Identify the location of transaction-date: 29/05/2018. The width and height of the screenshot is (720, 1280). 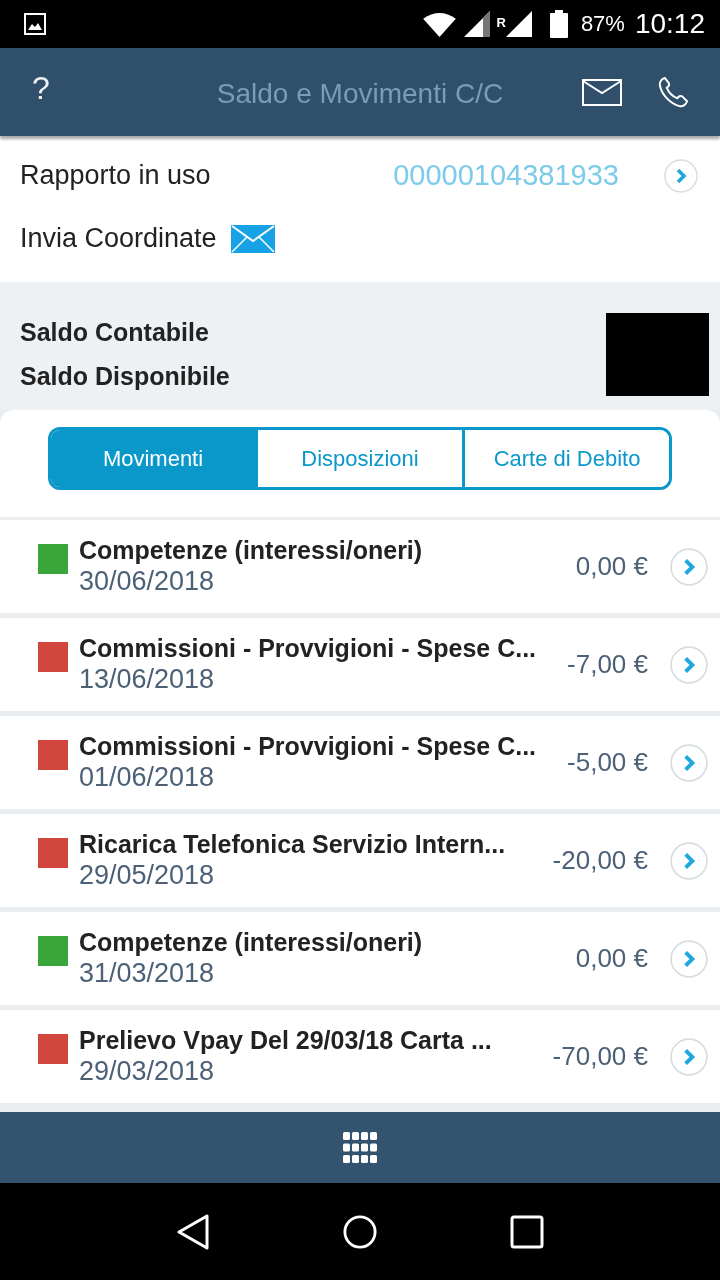
(147, 875).